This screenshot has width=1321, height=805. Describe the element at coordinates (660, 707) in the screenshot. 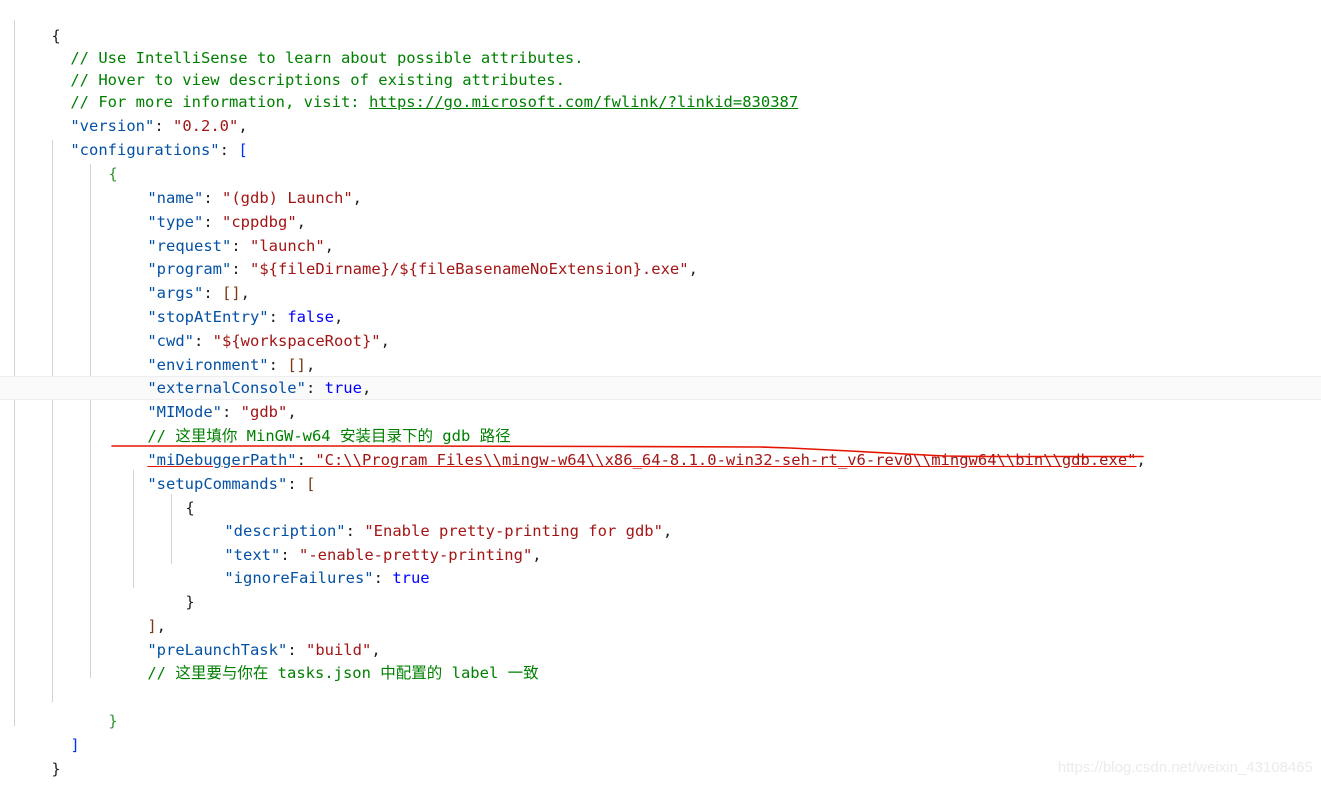

I see `code-line-30: }` at that location.